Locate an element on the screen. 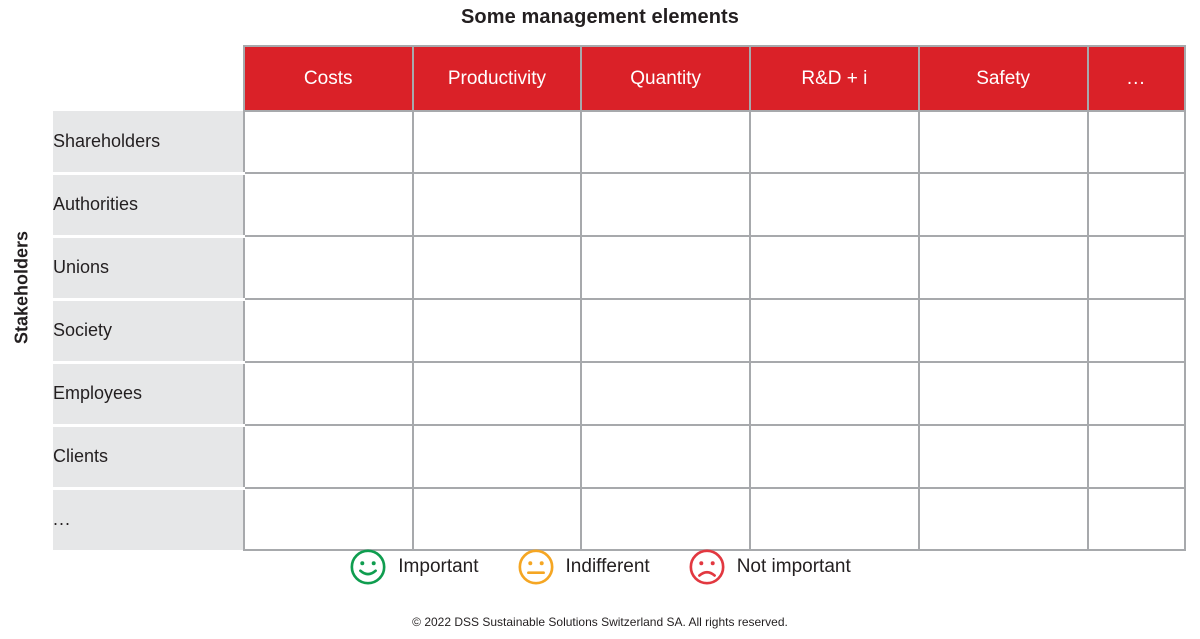  y-axis-label: Stakeholders is located at coordinates (21, 287).